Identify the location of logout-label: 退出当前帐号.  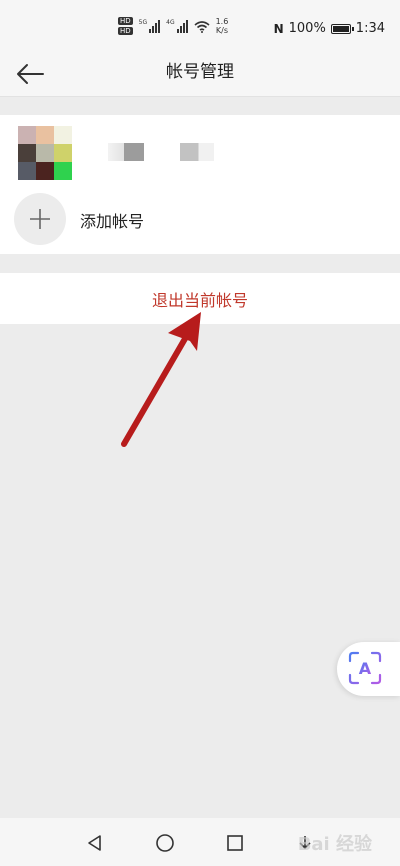
(199, 300).